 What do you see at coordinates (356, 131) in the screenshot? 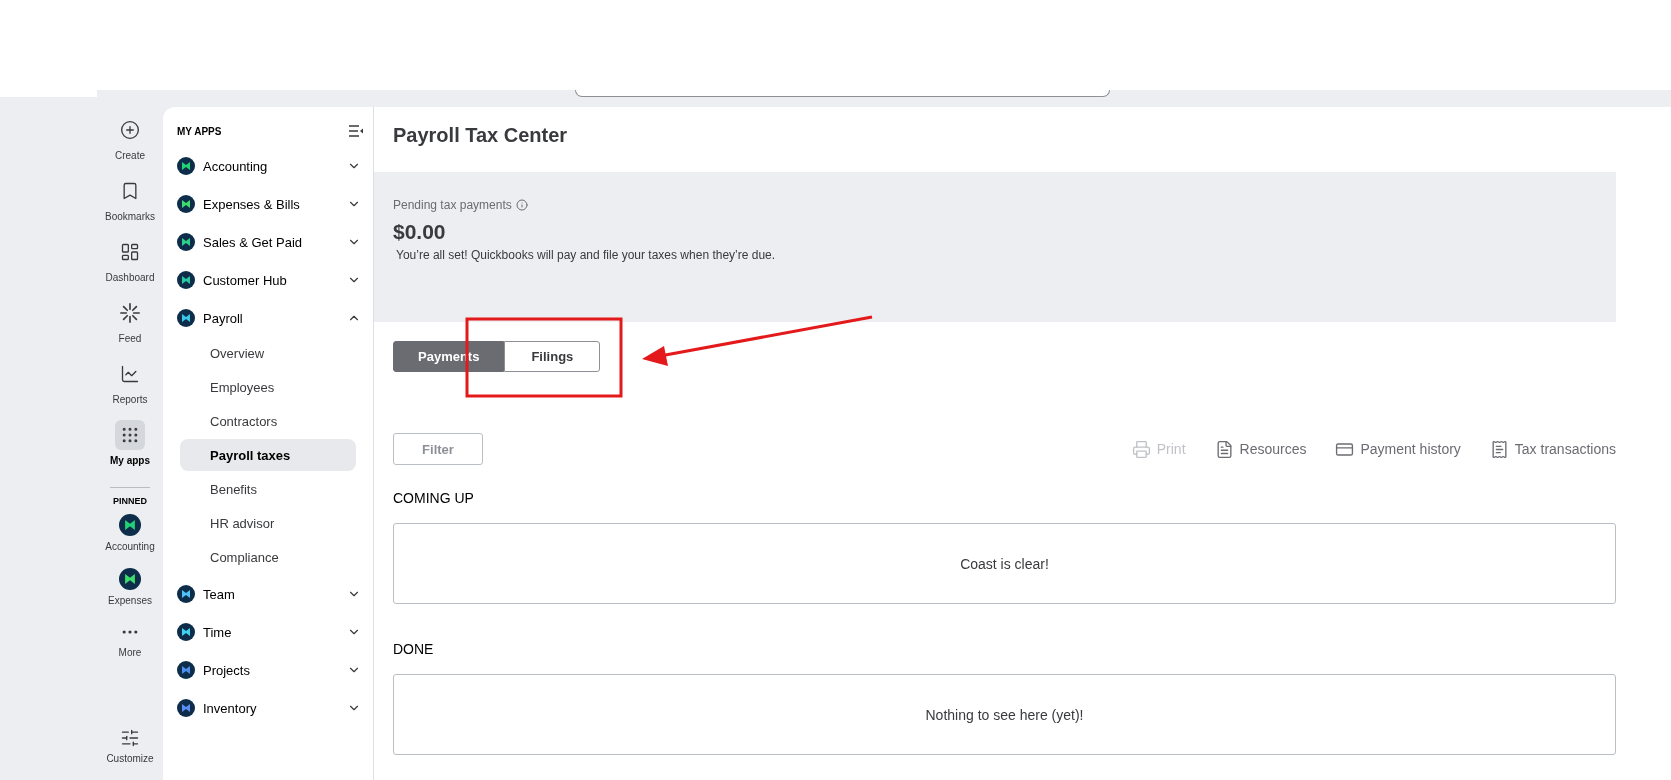
I see `collapse-menu-icon` at bounding box center [356, 131].